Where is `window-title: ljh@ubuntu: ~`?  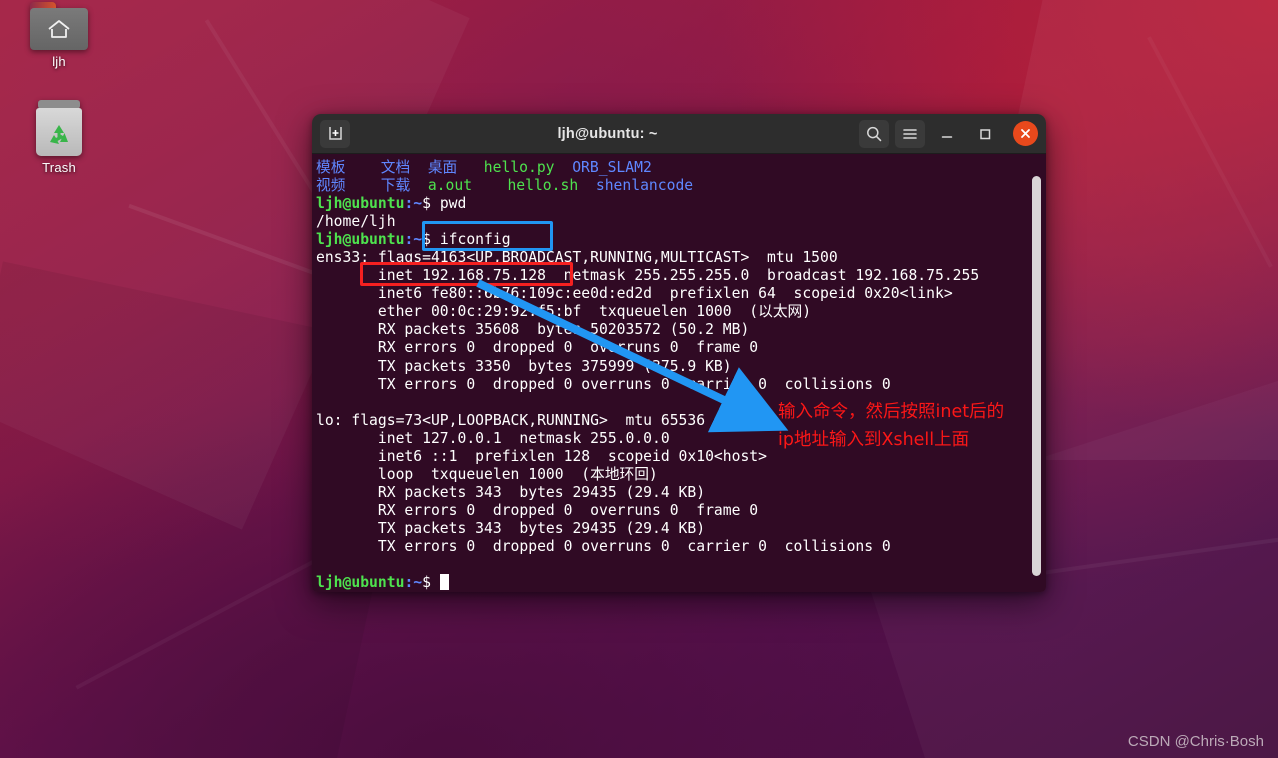
window-title: ljh@ubuntu: ~ is located at coordinates (607, 133).